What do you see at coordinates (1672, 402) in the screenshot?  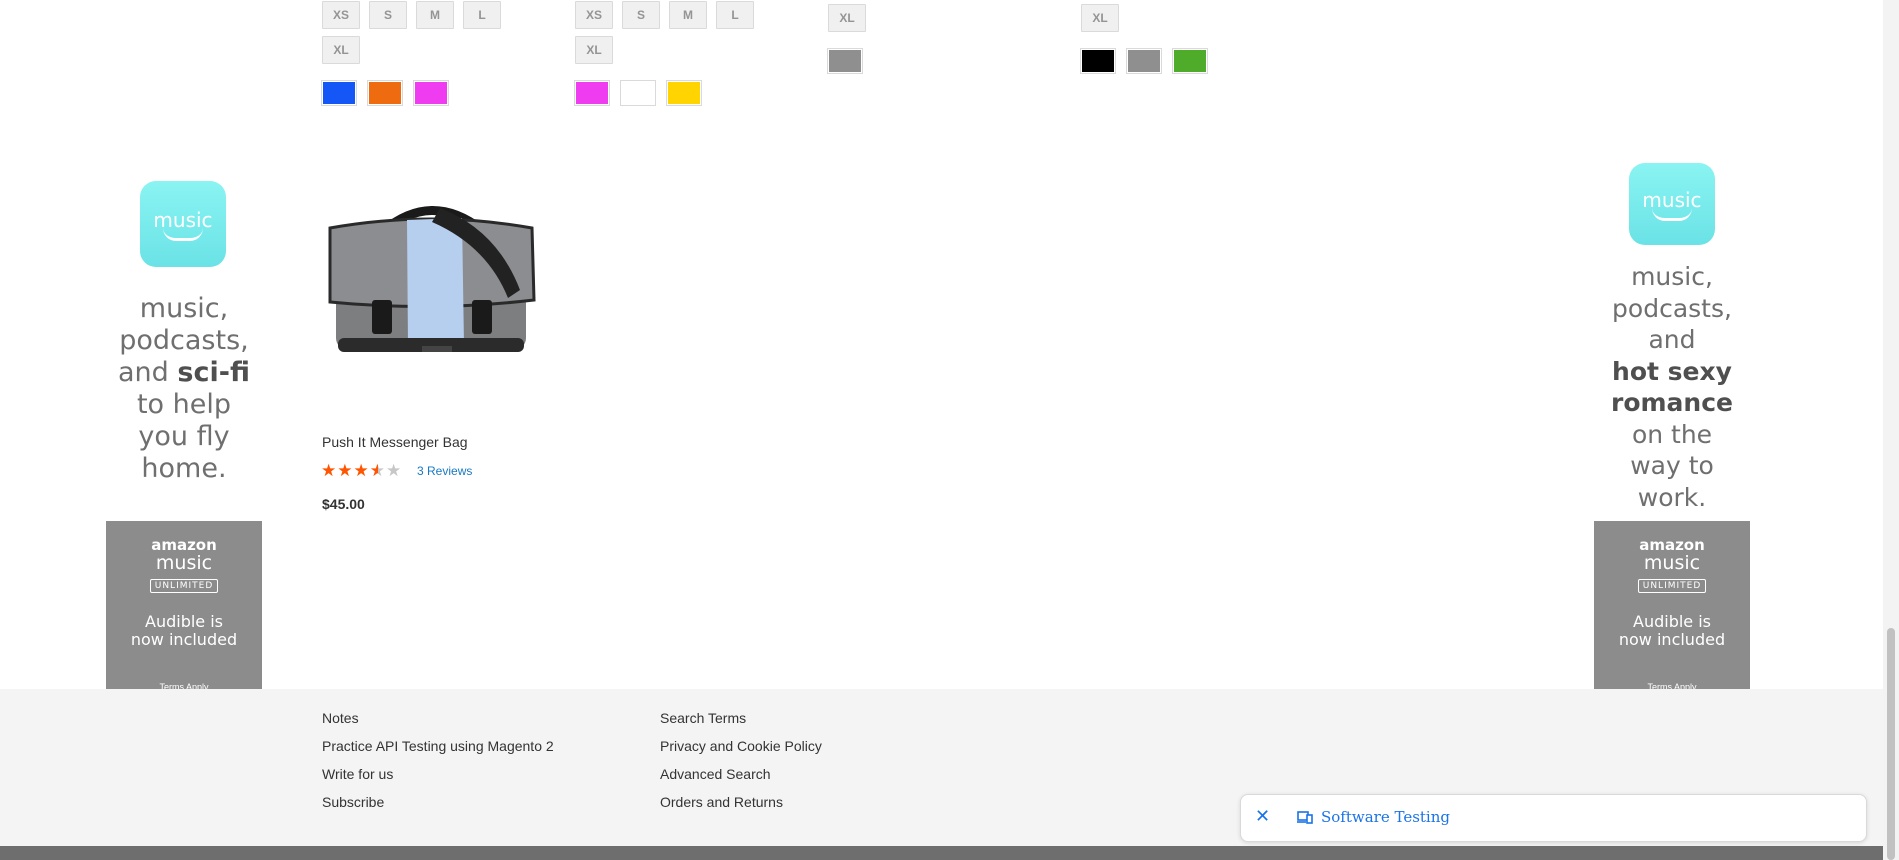 I see `ad-copy-line: romance` at bounding box center [1672, 402].